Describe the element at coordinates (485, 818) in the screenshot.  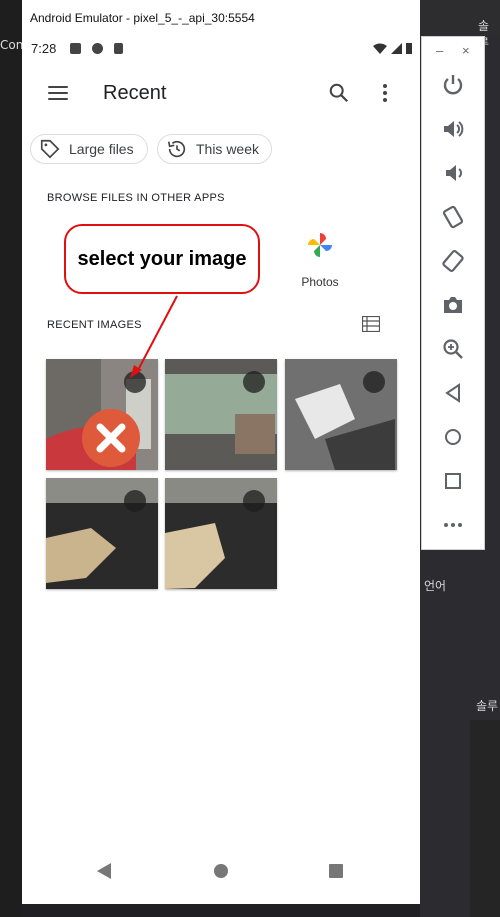
I see `ide-properties-panel` at that location.